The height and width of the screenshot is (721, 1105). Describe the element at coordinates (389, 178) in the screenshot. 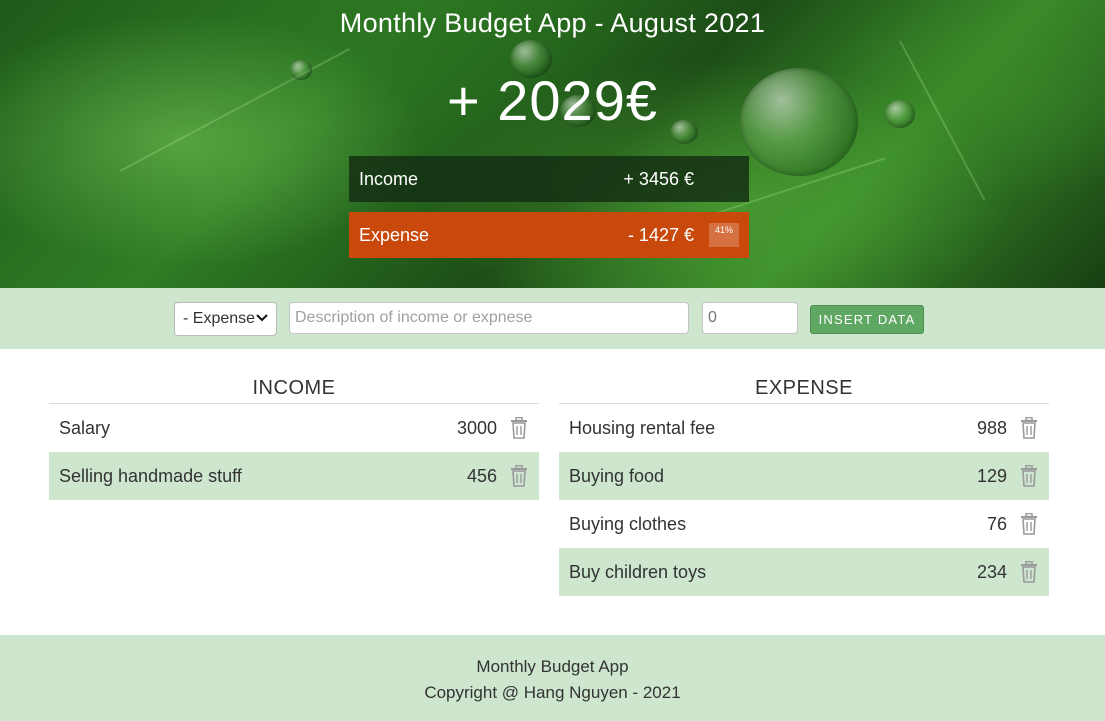

I see `income-summary-label: Income` at that location.